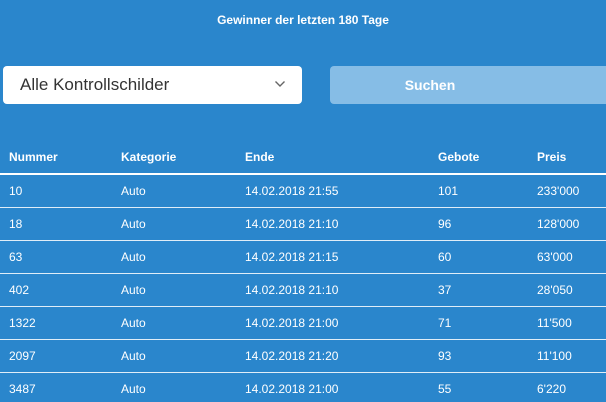  I want to click on cell-nummer: 18, so click(56, 224).